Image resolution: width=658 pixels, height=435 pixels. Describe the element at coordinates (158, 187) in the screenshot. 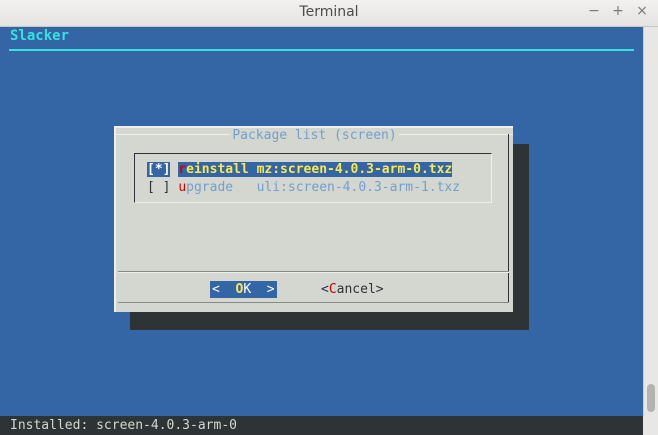

I see `checkbox: [ ]` at that location.